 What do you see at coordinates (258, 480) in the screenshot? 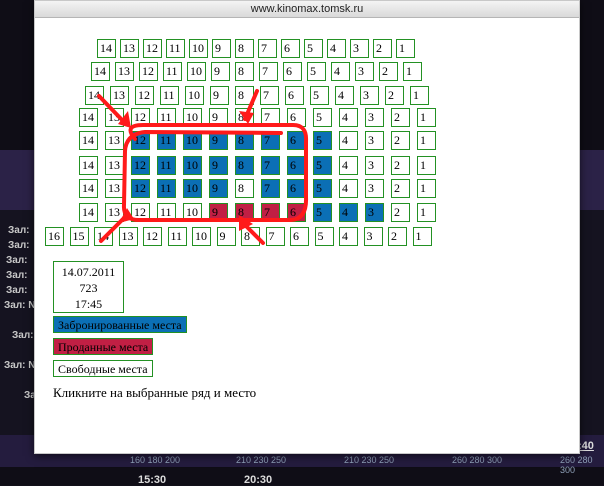
I see `session-time-link: 20:30` at bounding box center [258, 480].